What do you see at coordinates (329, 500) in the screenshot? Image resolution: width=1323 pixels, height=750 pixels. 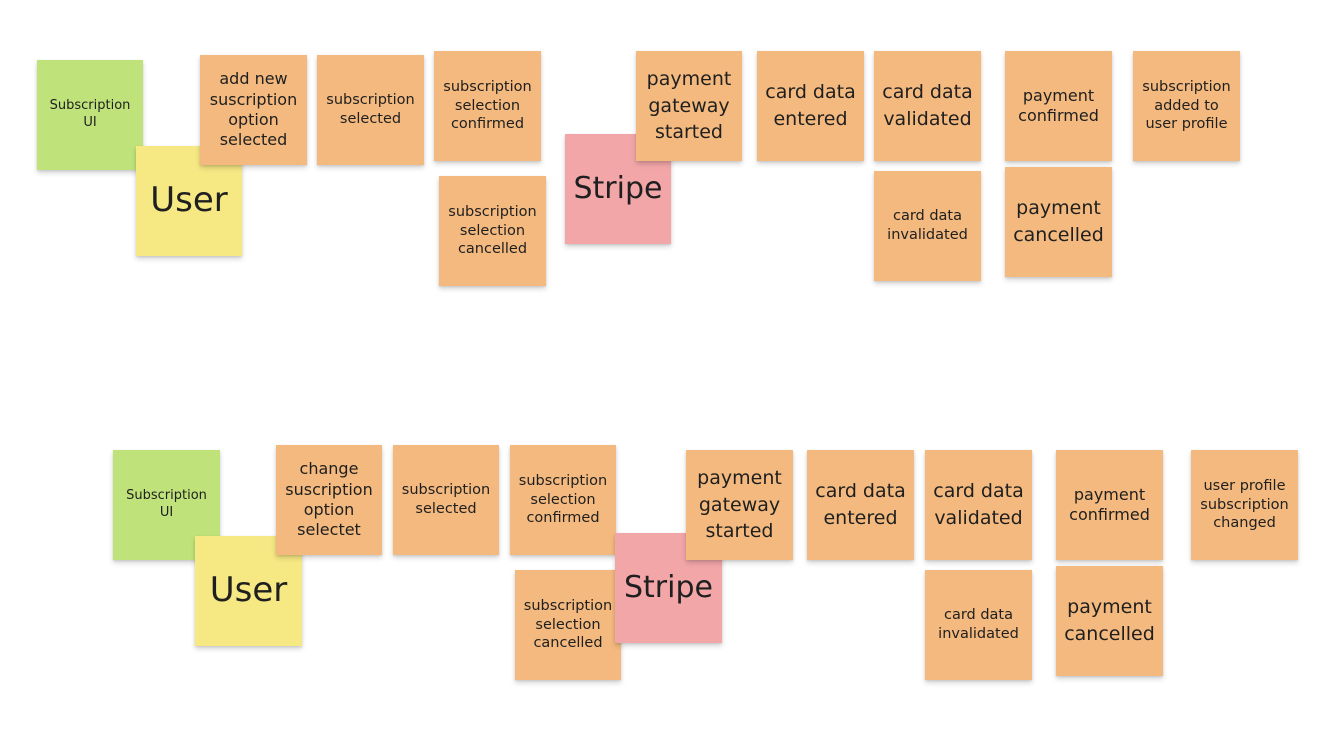 I see `event-note: change suscription option selectet` at bounding box center [329, 500].